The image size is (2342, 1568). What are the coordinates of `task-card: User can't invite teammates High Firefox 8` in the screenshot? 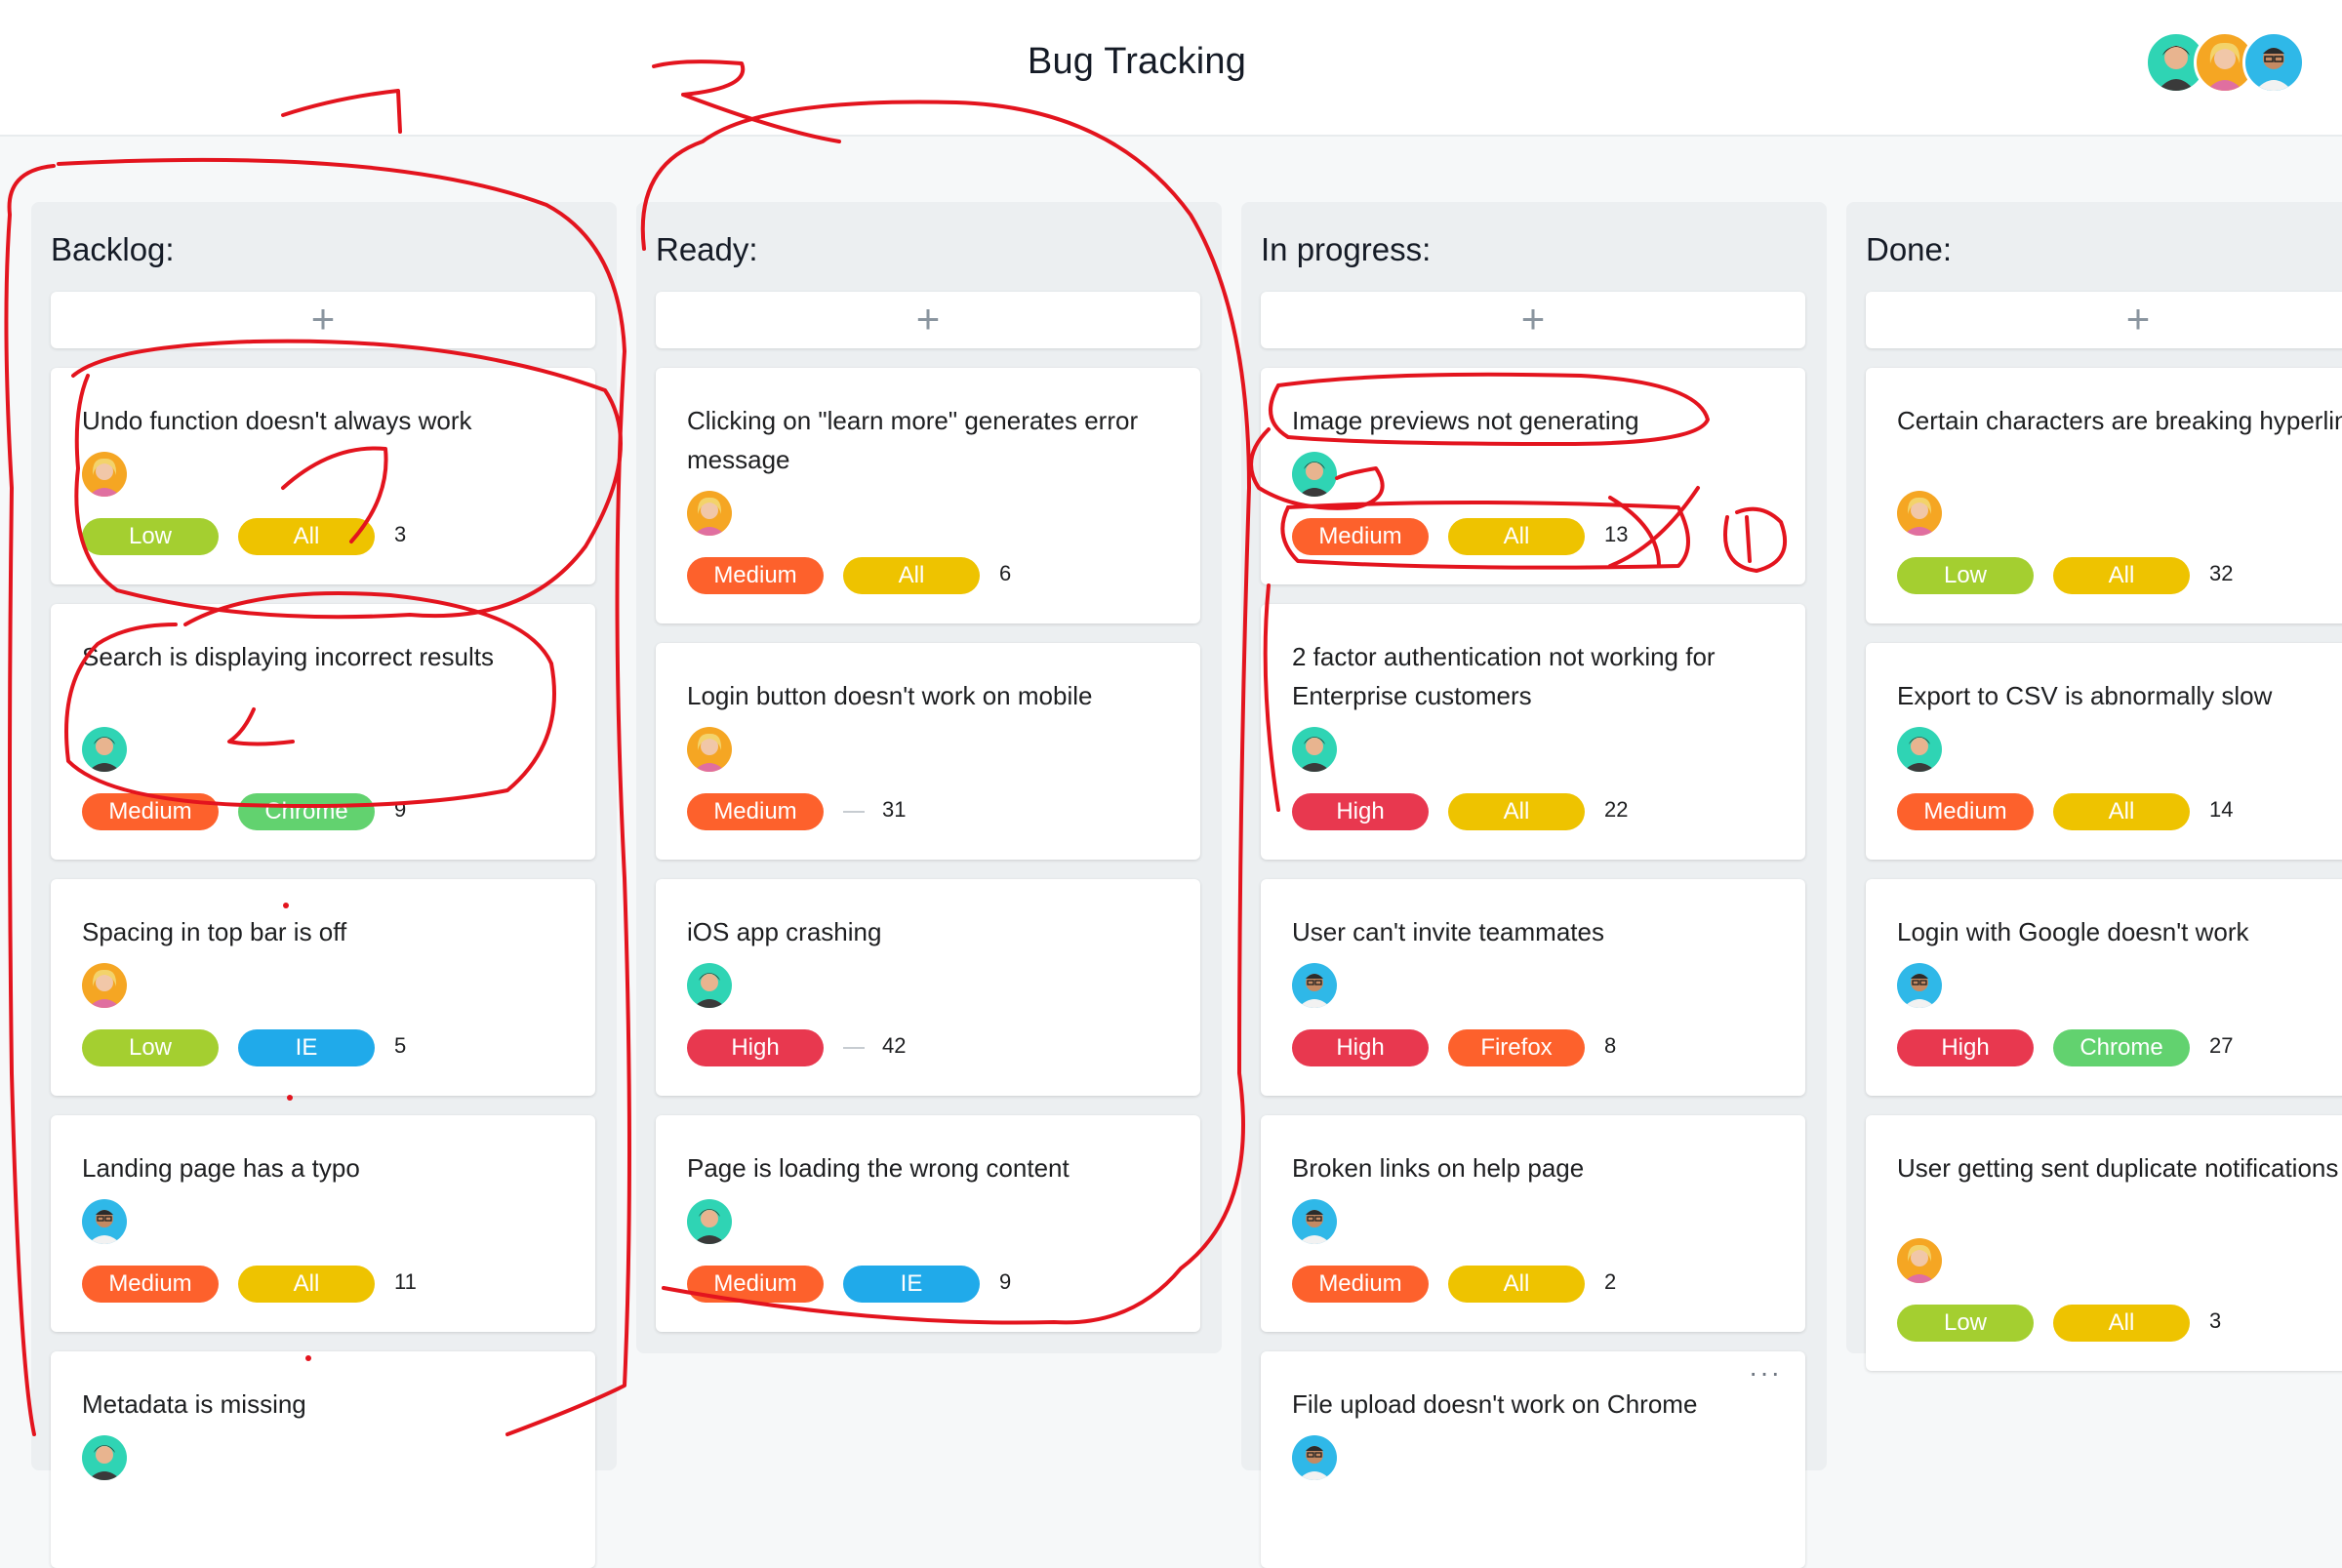 It's located at (1533, 987).